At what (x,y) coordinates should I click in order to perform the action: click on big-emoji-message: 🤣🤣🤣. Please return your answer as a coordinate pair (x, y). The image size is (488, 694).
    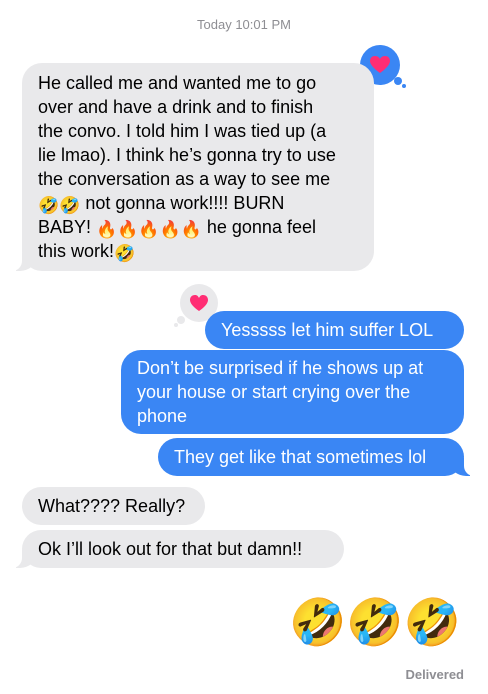
    Looking at the image, I should click on (375, 622).